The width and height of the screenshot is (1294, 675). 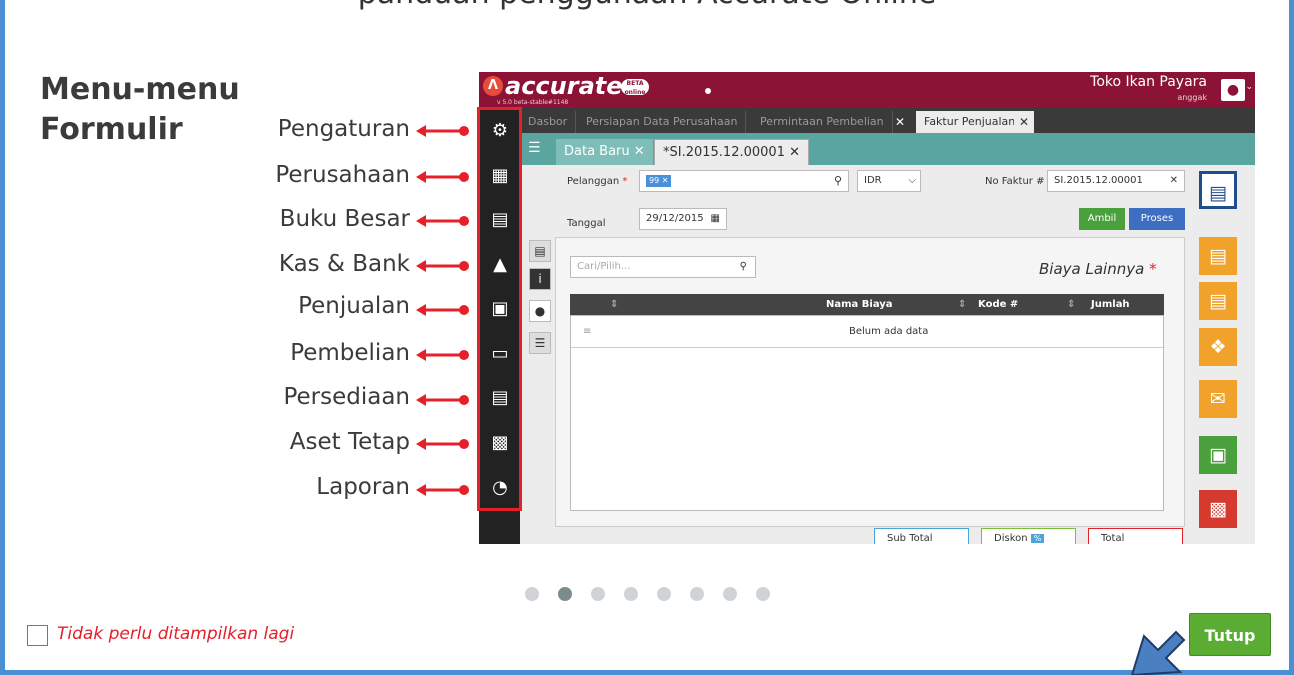 I want to click on percent-icon: %, so click(x=1037, y=538).